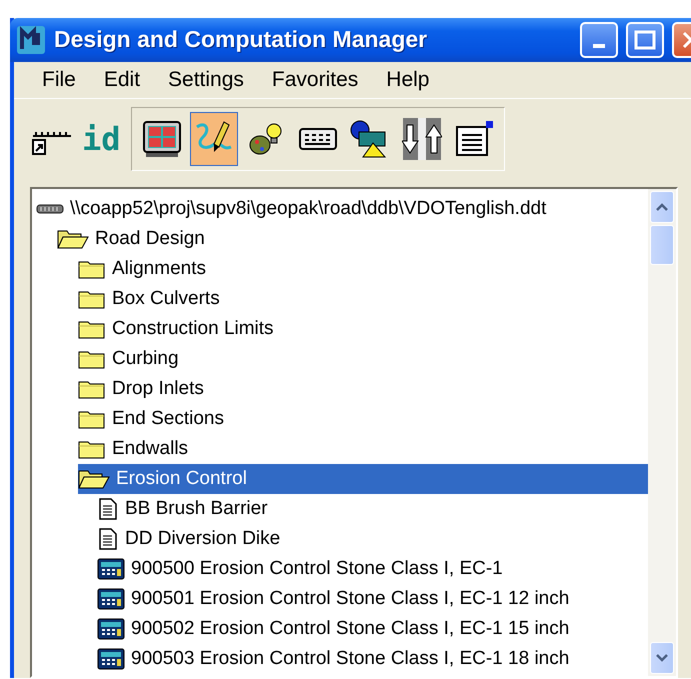 The width and height of the screenshot is (691, 679). What do you see at coordinates (372, 629) in the screenshot?
I see `tree-item: 900502 Erosion Control Stone Class I, EC-1 15 inch` at bounding box center [372, 629].